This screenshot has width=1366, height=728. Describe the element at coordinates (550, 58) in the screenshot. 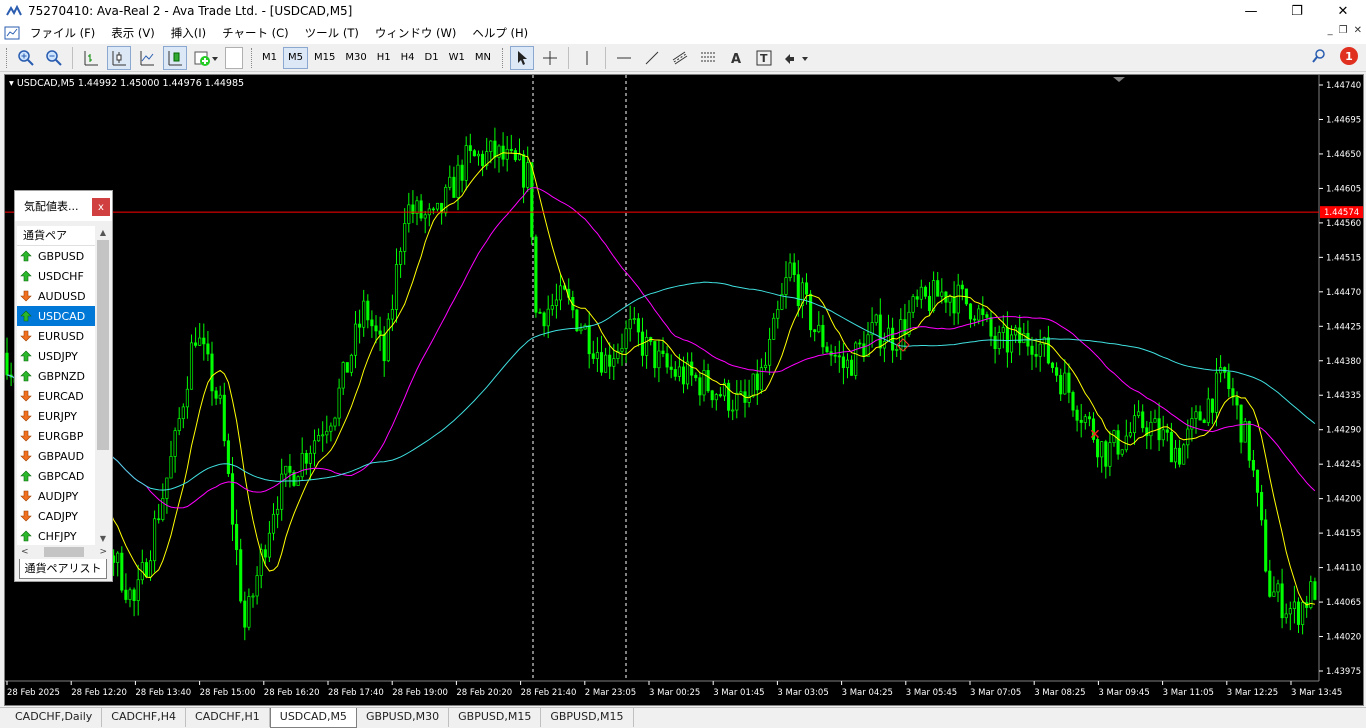

I see `crosshair-icon` at that location.